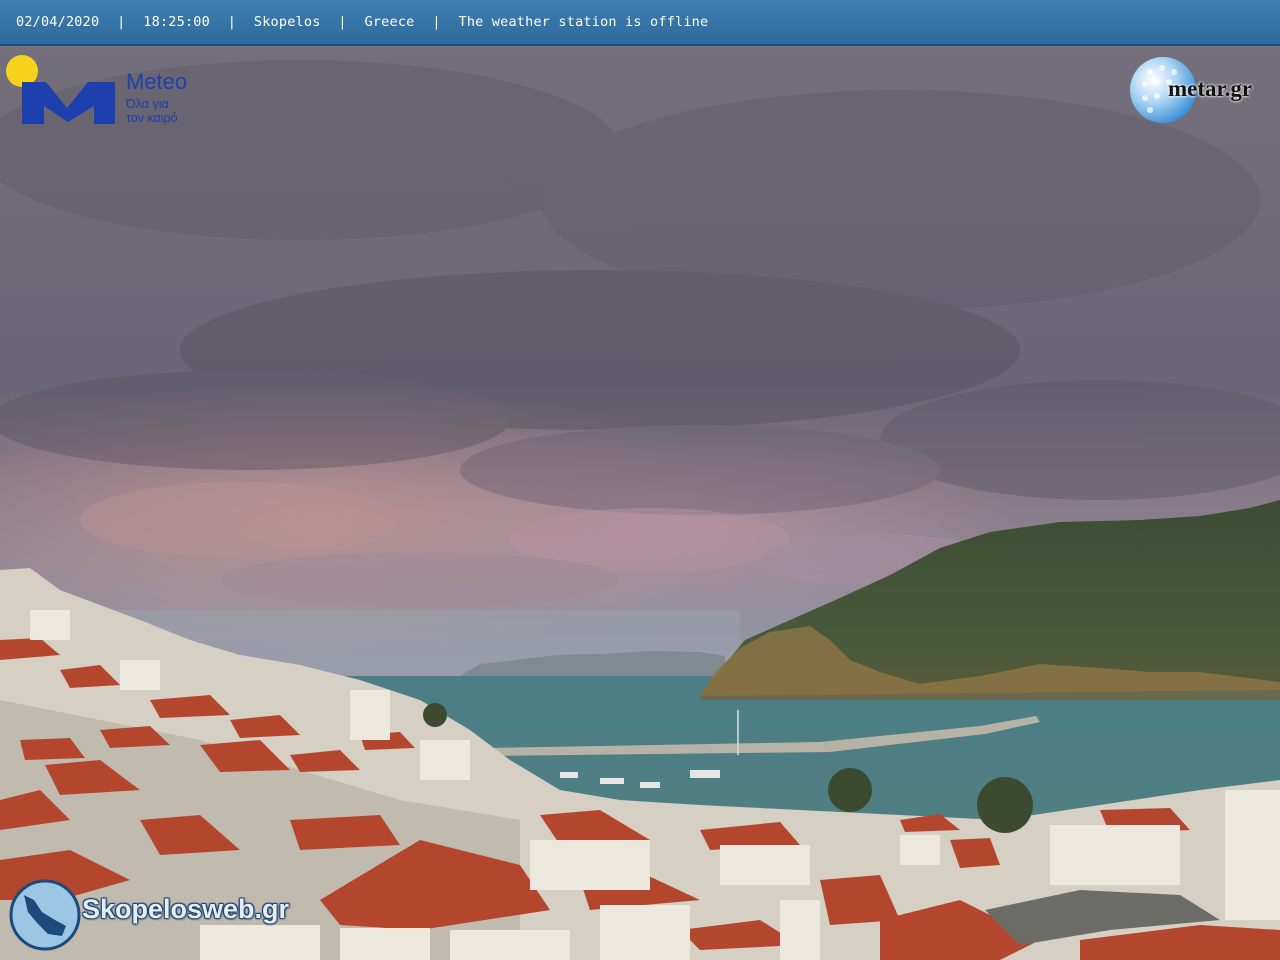 This screenshot has height=960, width=1280. What do you see at coordinates (186, 909) in the screenshot?
I see `skopelosweb-brand: Skopelosweb.gr` at bounding box center [186, 909].